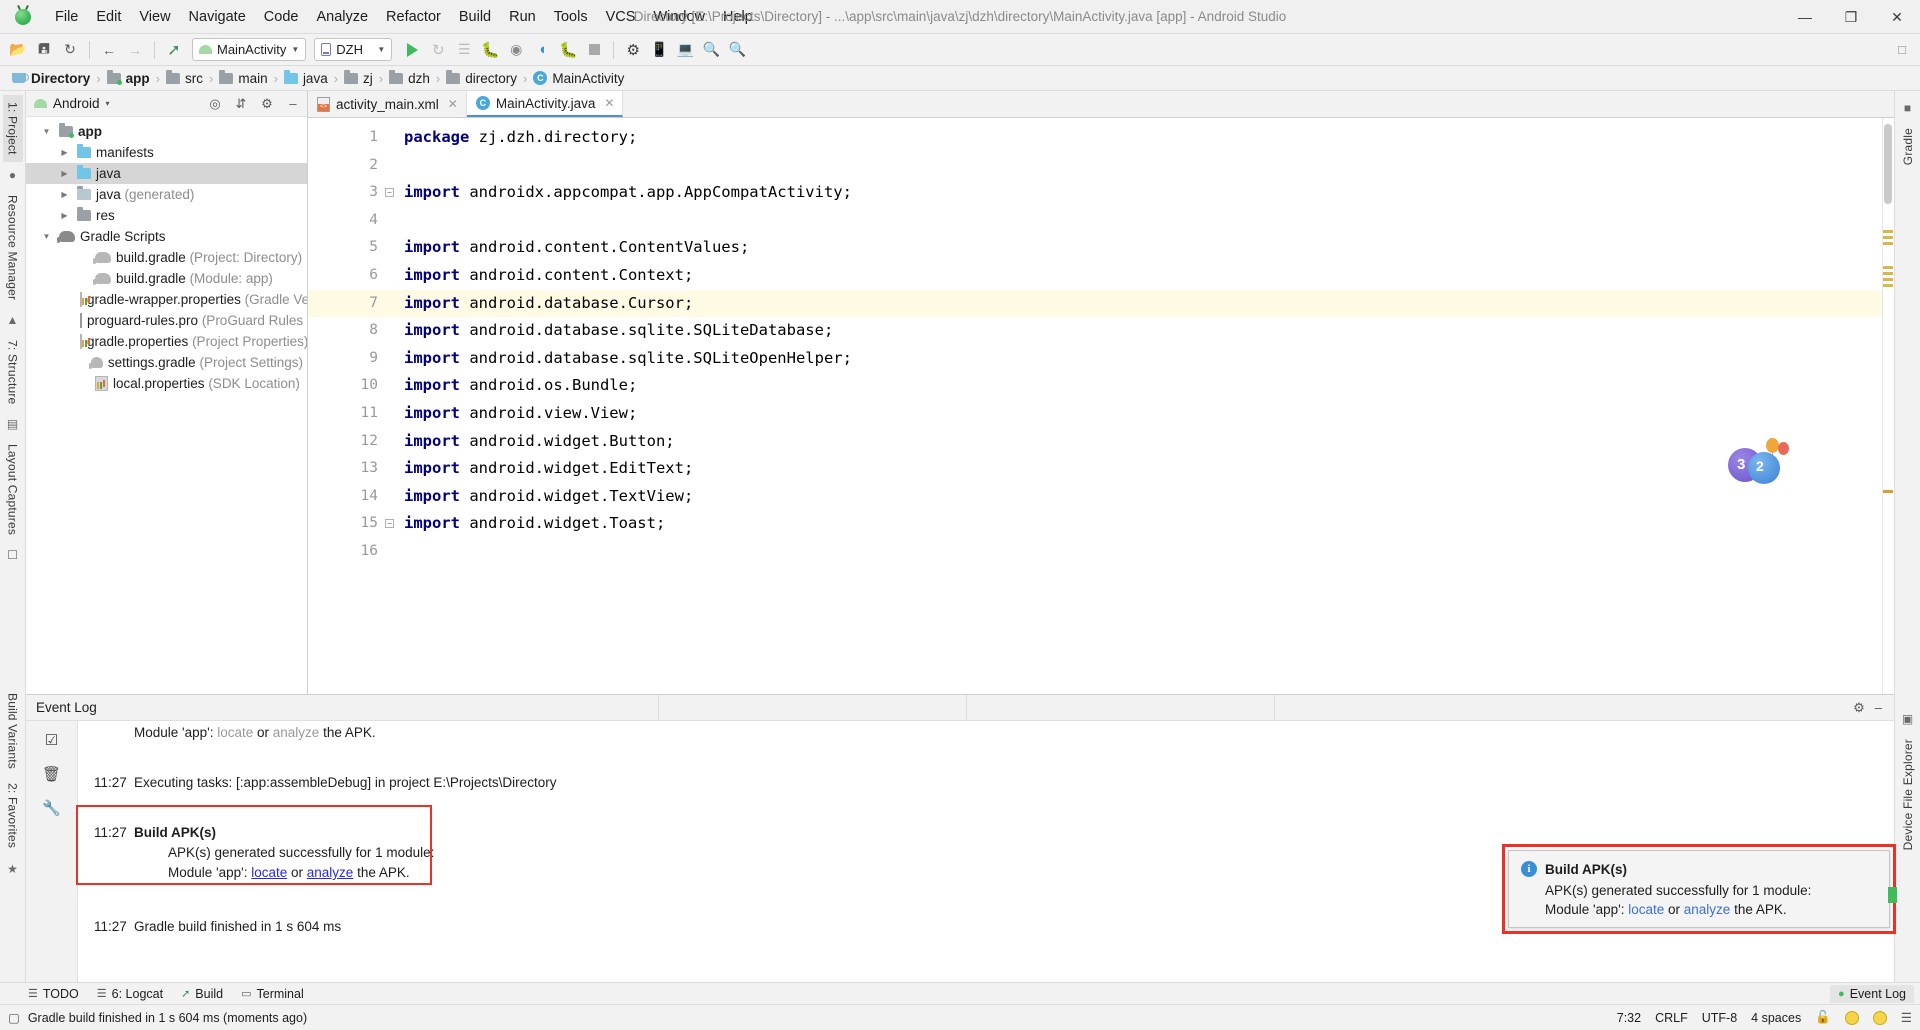 The width and height of the screenshot is (1920, 1030). Describe the element at coordinates (166, 131) in the screenshot. I see `tree-item: ▼ app` at that location.